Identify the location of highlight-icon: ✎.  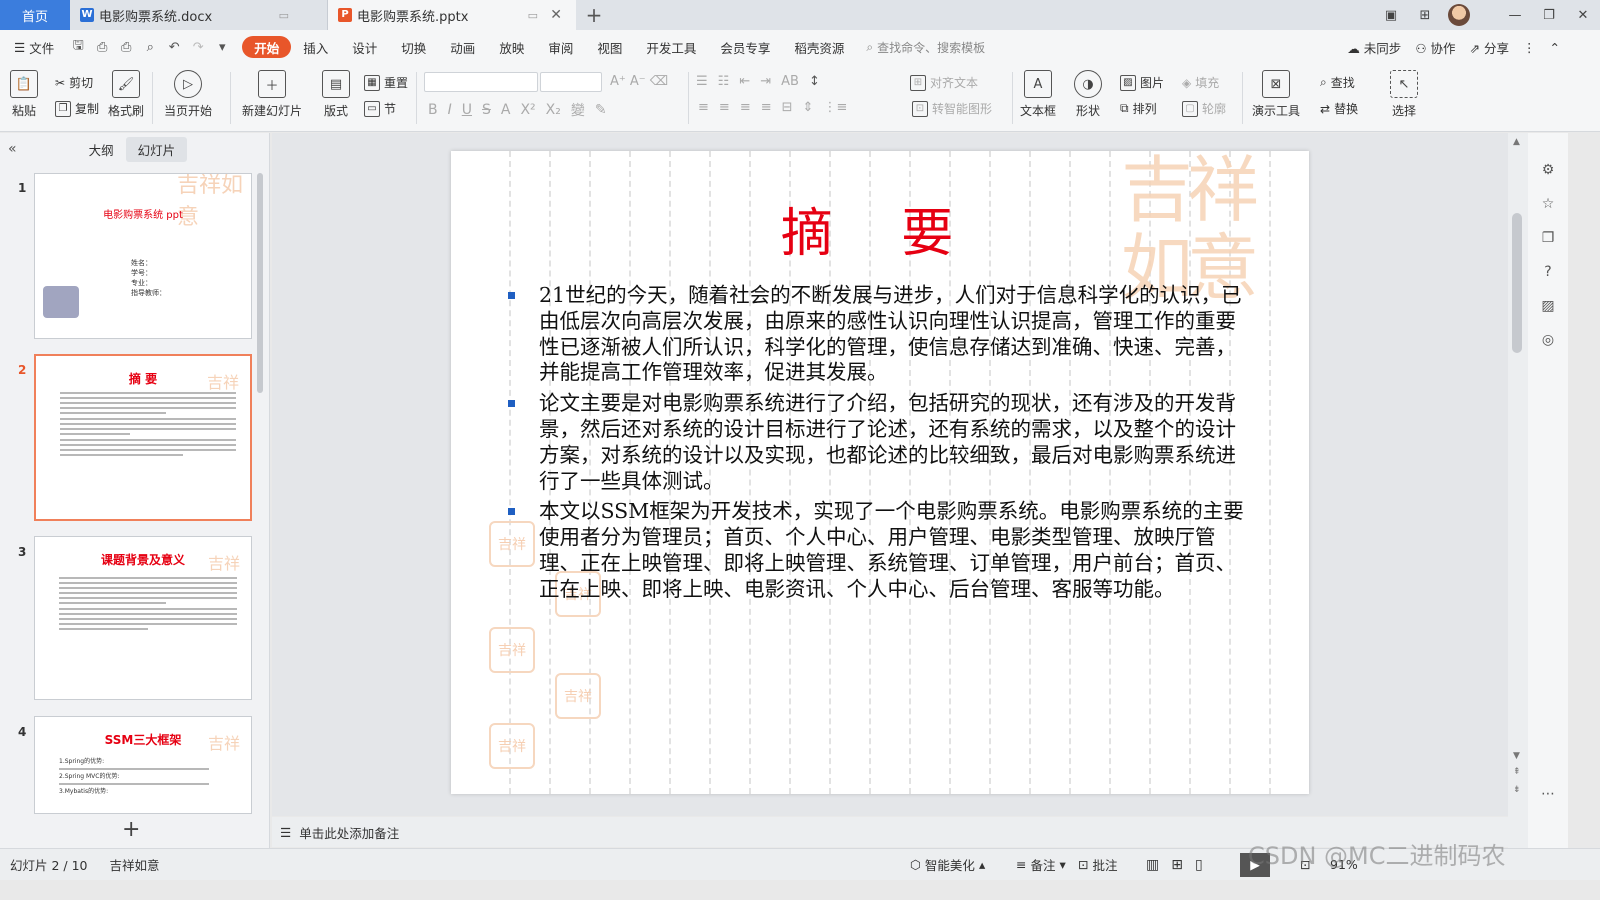
(601, 110).